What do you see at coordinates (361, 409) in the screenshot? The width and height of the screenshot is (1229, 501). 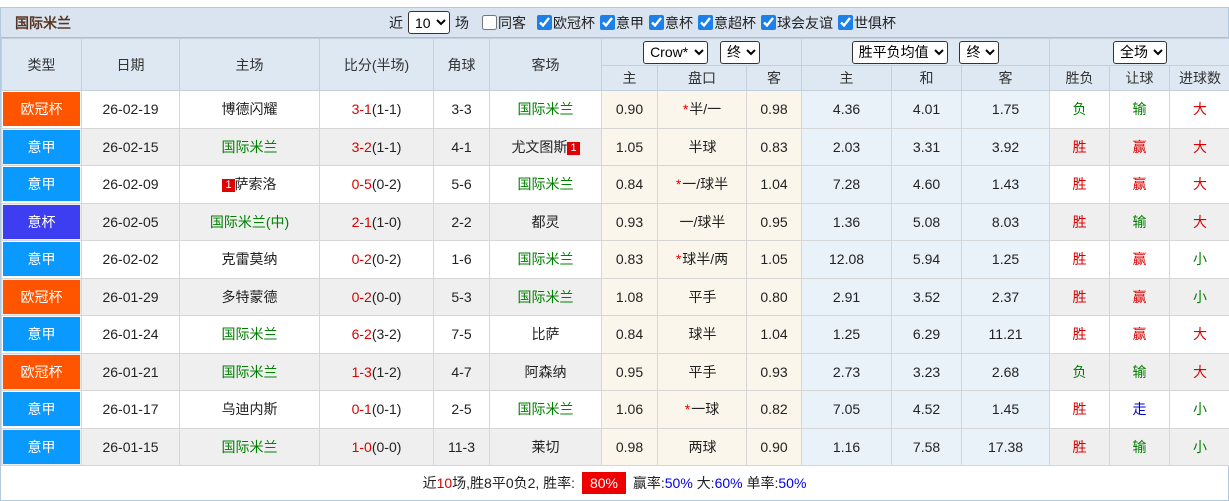 I see `full-time-score: 0-1` at bounding box center [361, 409].